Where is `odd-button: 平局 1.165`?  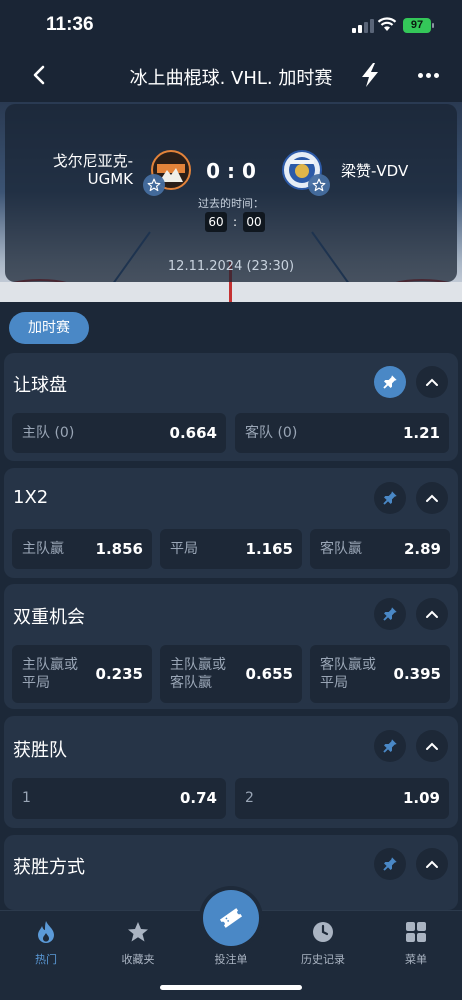
odd-button: 平局 1.165 is located at coordinates (231, 549).